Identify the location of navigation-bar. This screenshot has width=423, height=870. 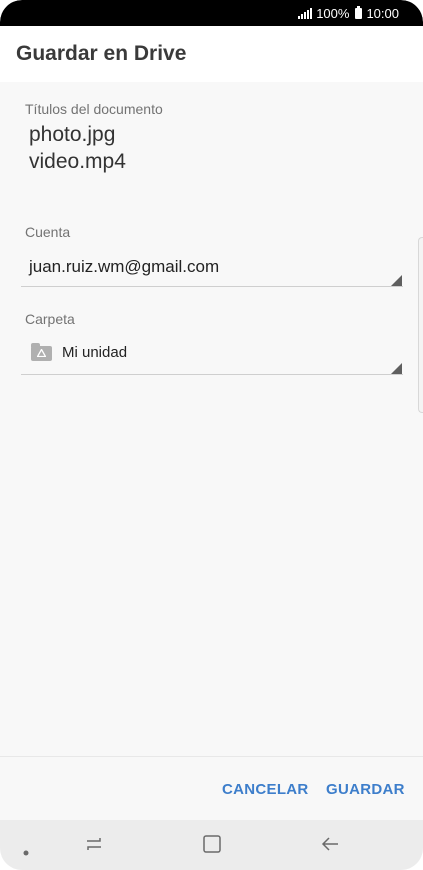
(211, 845).